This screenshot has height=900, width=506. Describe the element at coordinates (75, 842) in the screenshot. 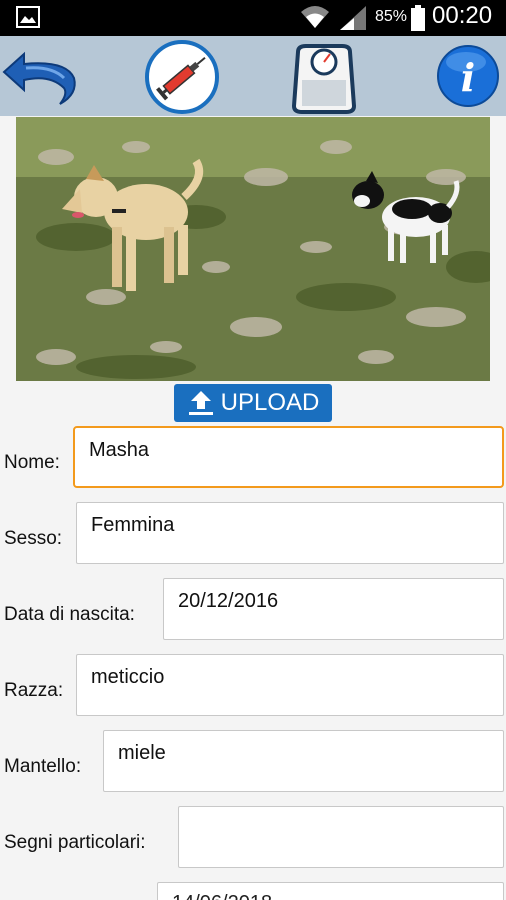

I see `segni-label: Segni particolari:` at that location.